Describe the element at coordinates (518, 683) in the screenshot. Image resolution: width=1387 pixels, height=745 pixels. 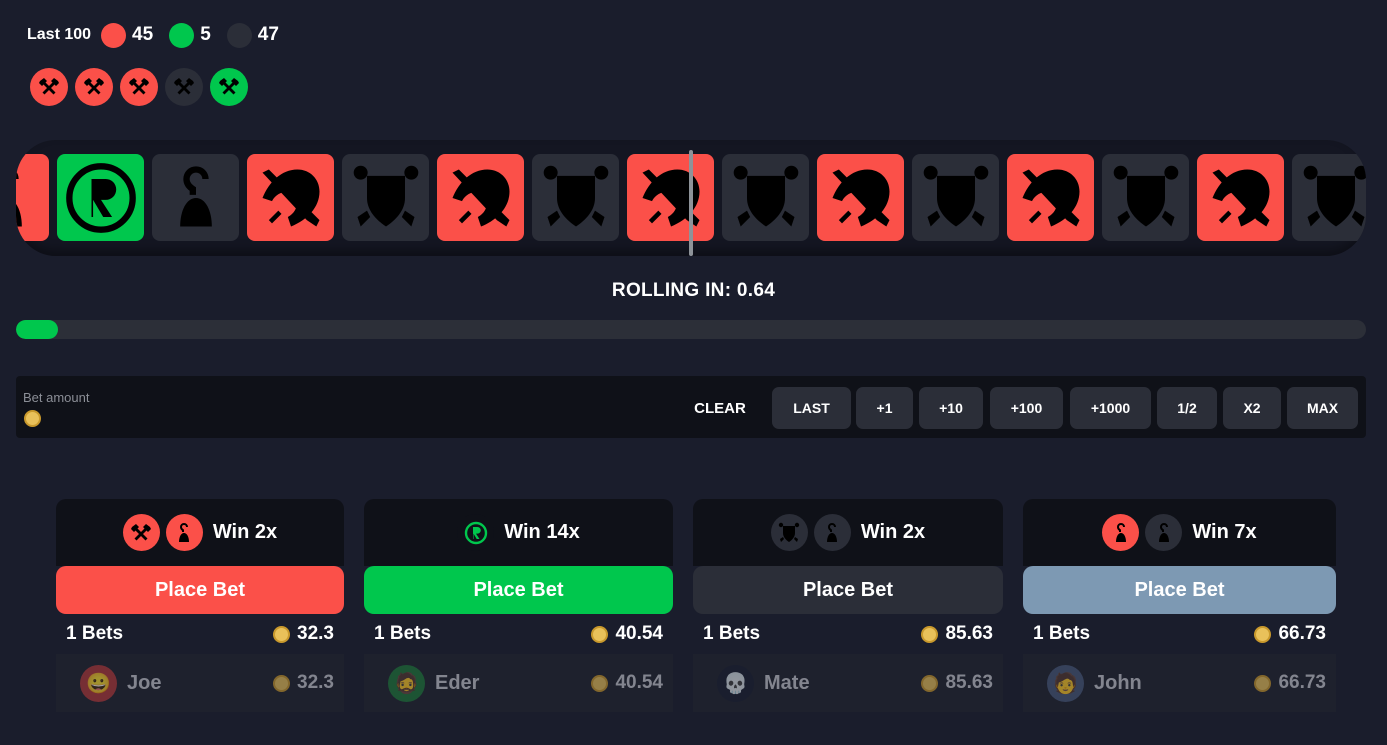
I see `player-bet-row: 🧔 Eder 40.54` at that location.